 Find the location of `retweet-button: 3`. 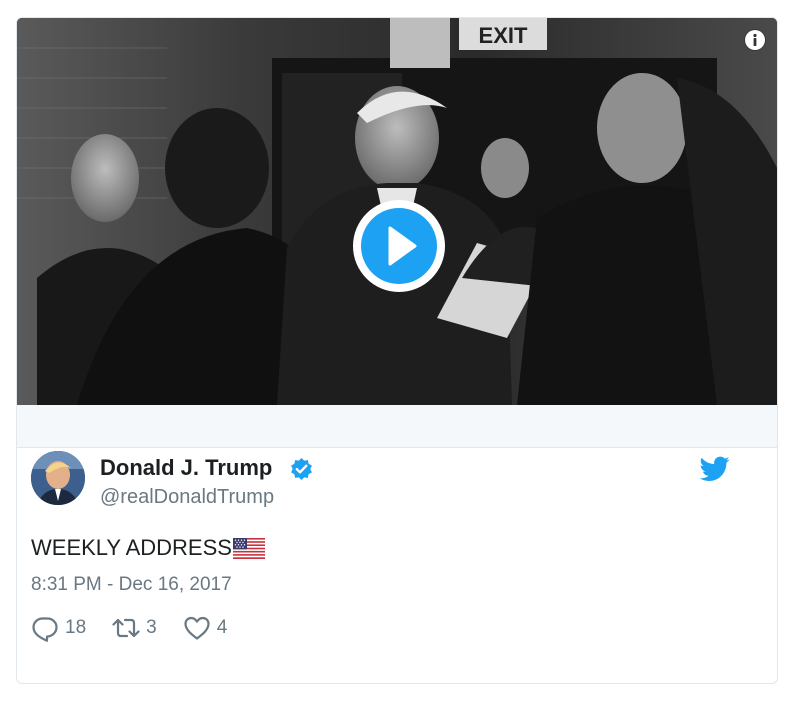

retweet-button: 3 is located at coordinates (134, 628).